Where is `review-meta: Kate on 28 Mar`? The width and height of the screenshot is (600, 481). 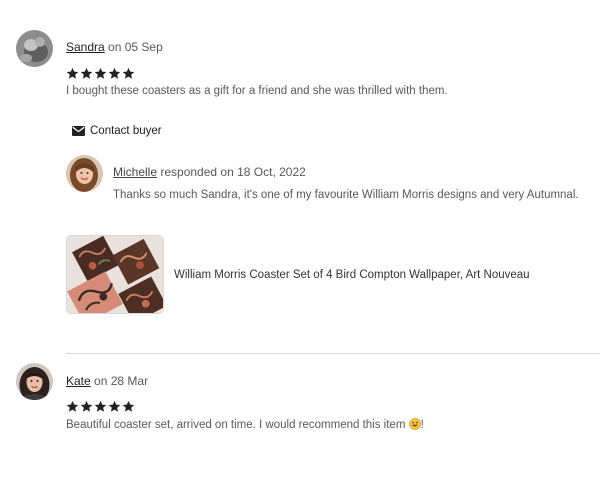 review-meta: Kate on 28 Mar is located at coordinates (107, 381).